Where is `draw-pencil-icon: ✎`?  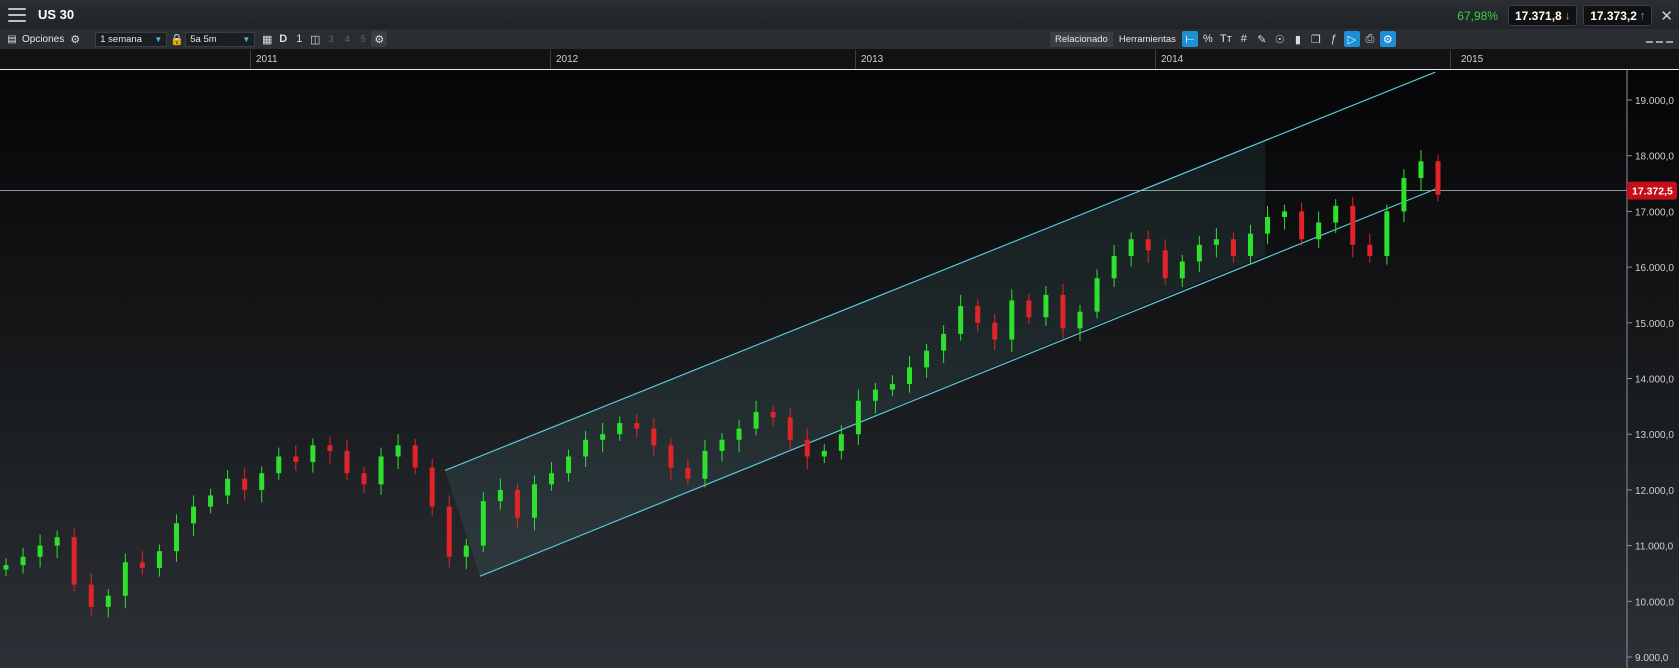
draw-pencil-icon: ✎ is located at coordinates (1262, 39).